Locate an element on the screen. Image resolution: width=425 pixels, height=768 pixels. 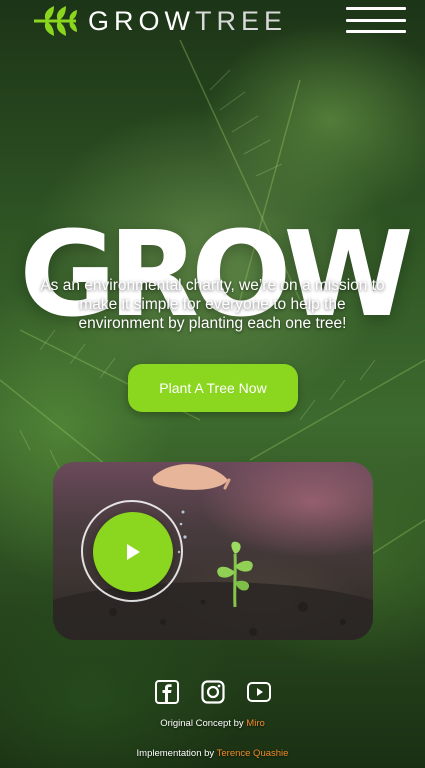
brand-name-grow: GROW is located at coordinates (141, 20).